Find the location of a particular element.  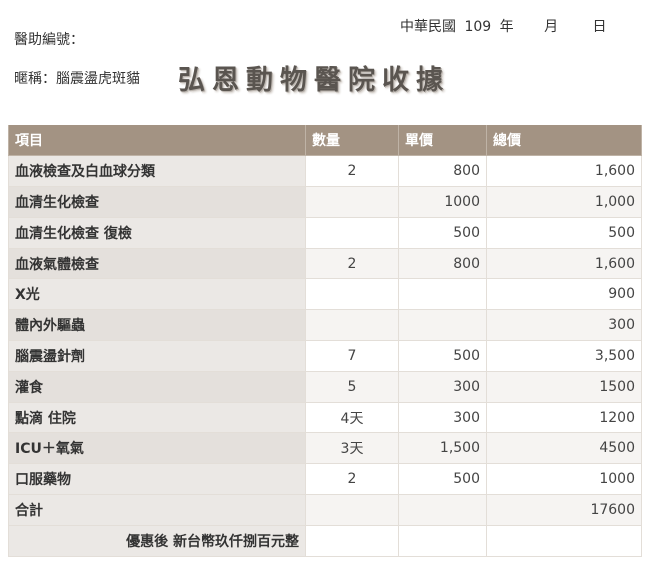

table-header-row: 項目 數量 單價 總價 is located at coordinates (325, 141).